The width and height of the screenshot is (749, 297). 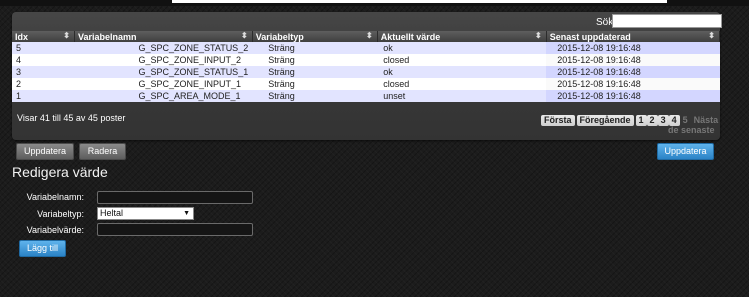 I want to click on cell-name: G_SPC_ZONE_INPUT_2, so click(x=163, y=60).